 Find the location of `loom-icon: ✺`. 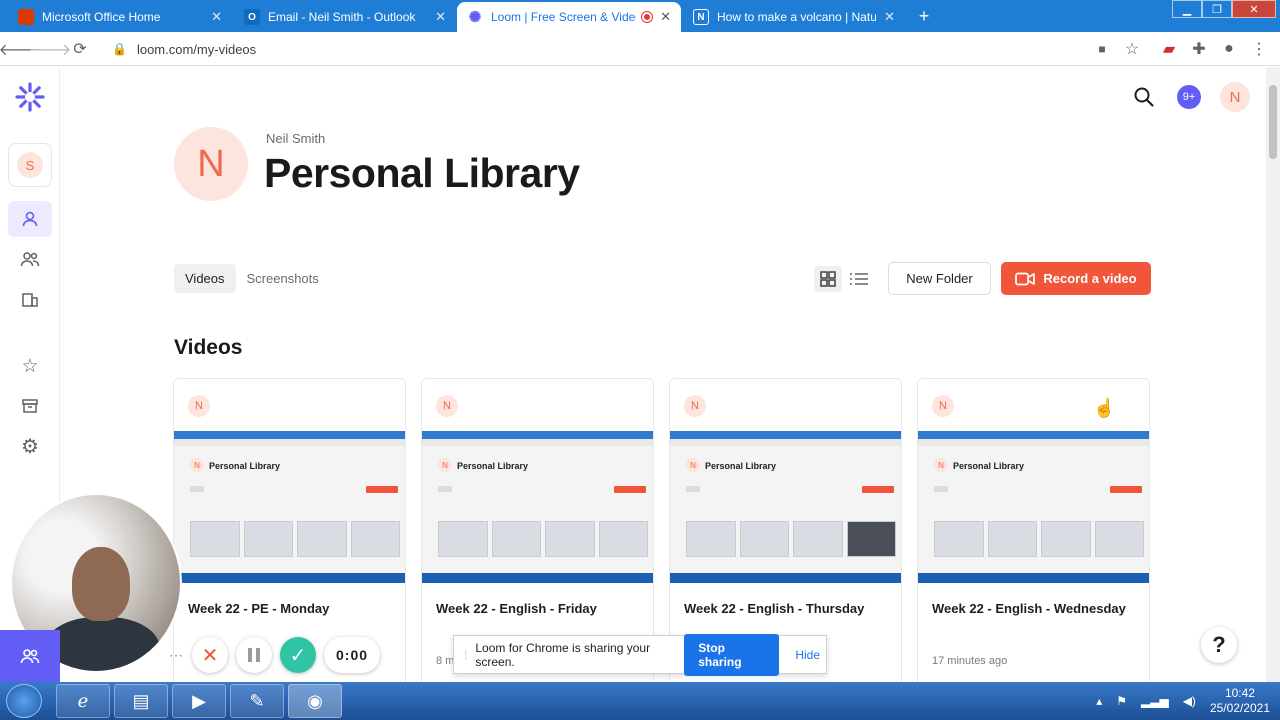

loom-icon: ✺ is located at coordinates (475, 17).